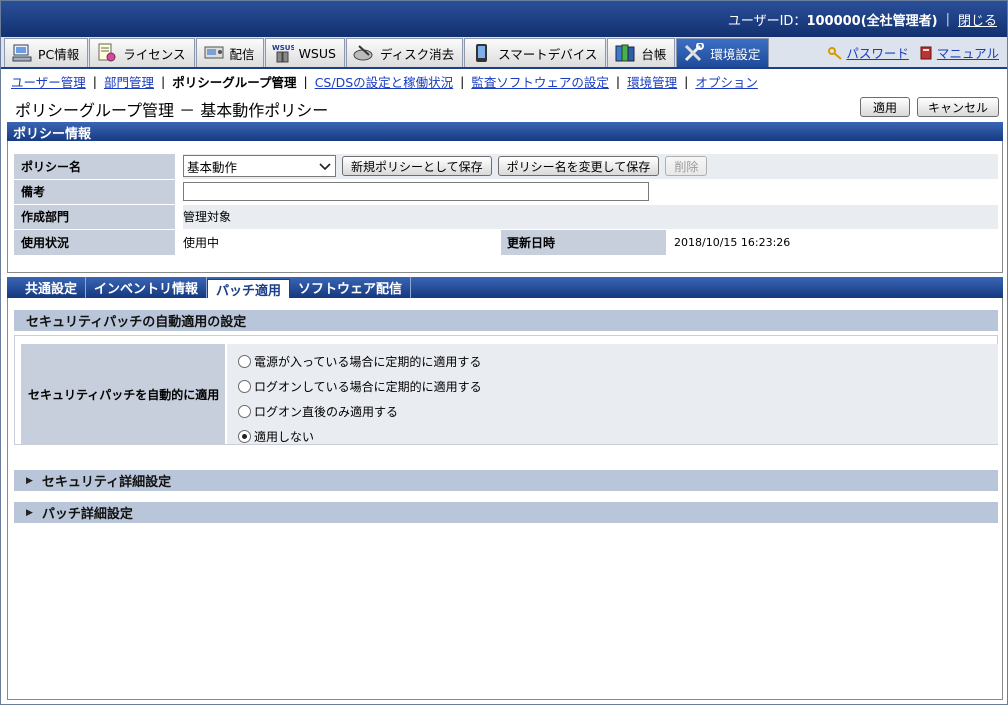 Image resolution: width=1008 pixels, height=705 pixels. What do you see at coordinates (506, 320) in the screenshot?
I see `patch-auto-apply-header: セキュリティパッチの自動適用の設定` at bounding box center [506, 320].